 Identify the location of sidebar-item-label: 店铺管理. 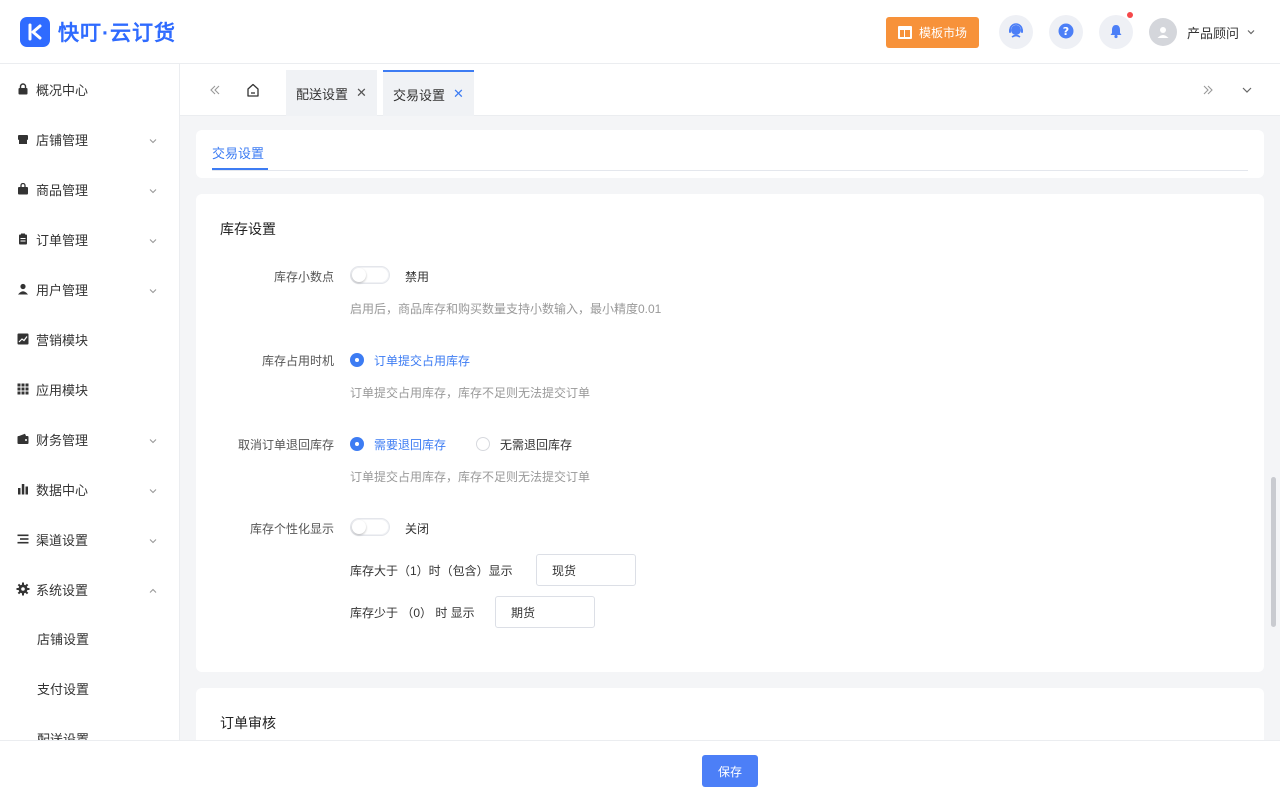
(62, 140).